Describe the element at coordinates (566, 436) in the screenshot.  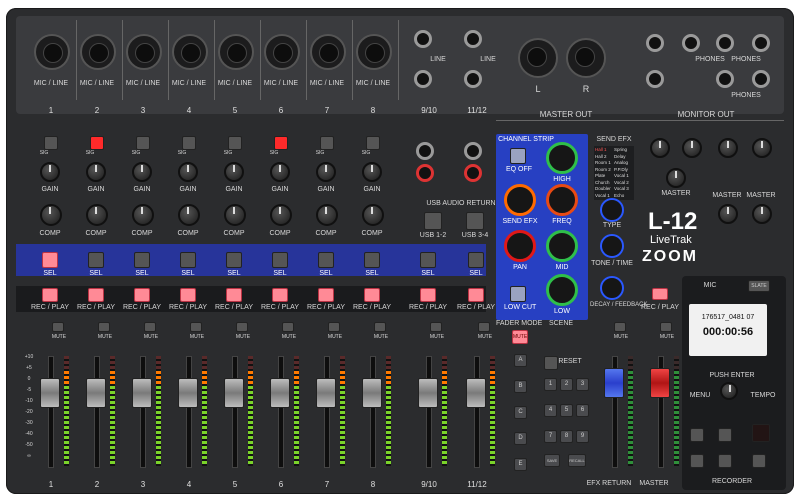
I see `scene-8-button: 8` at that location.